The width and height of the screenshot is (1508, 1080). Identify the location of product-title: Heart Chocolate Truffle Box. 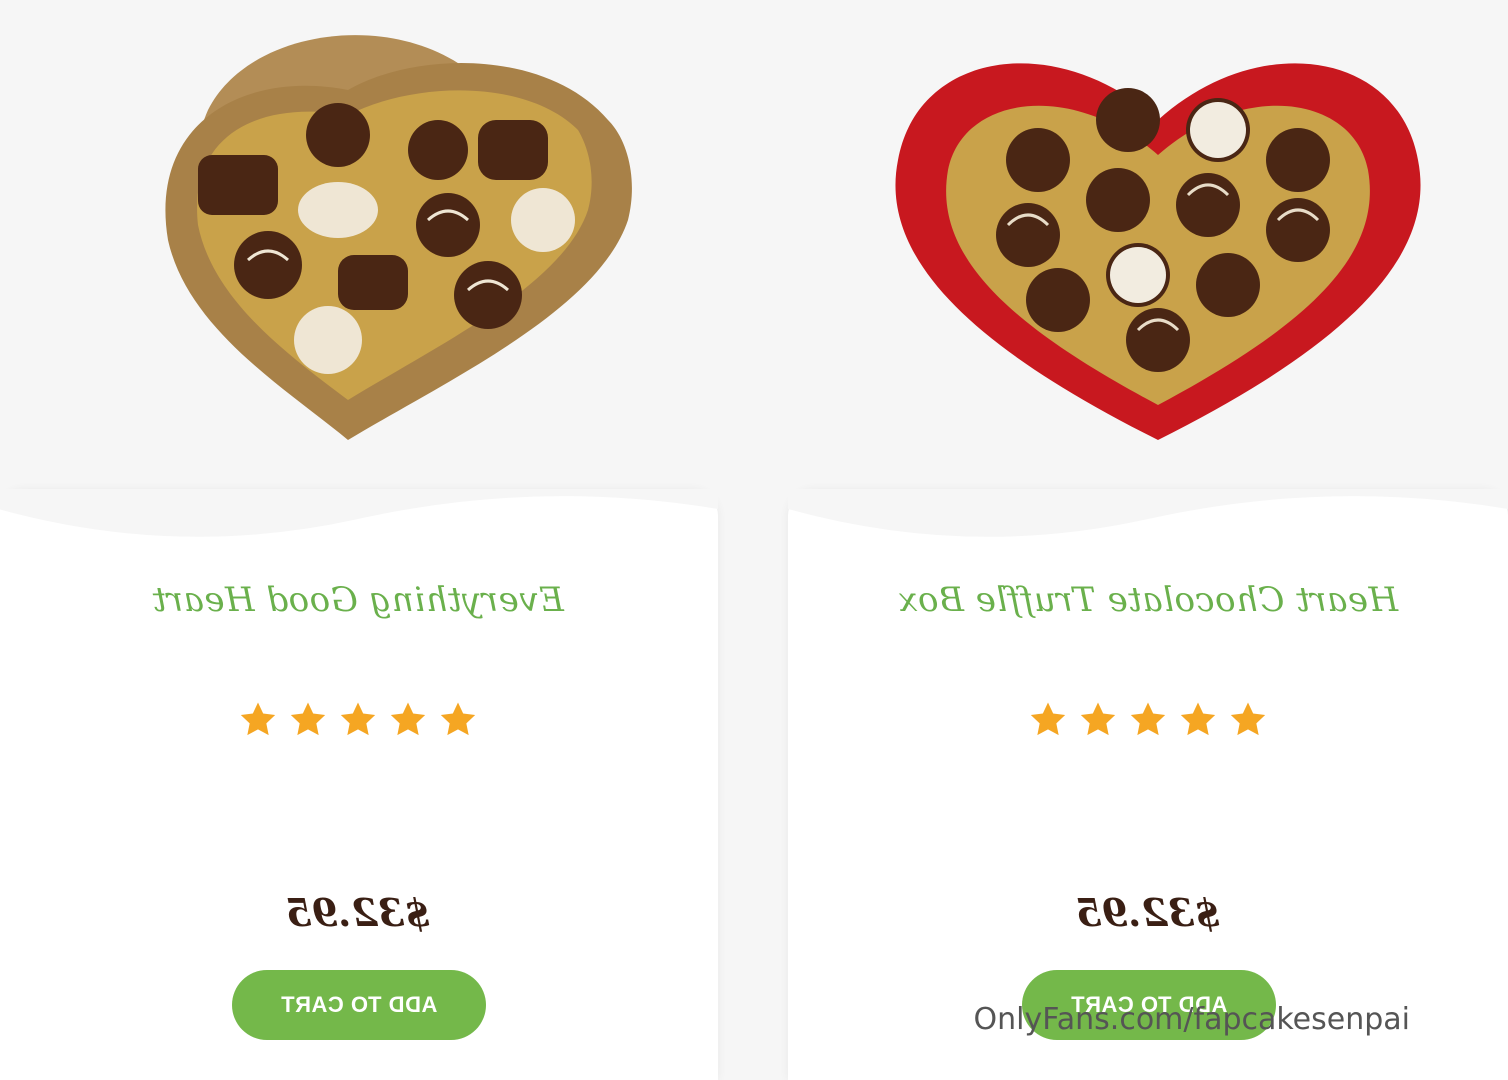
(1148, 600).